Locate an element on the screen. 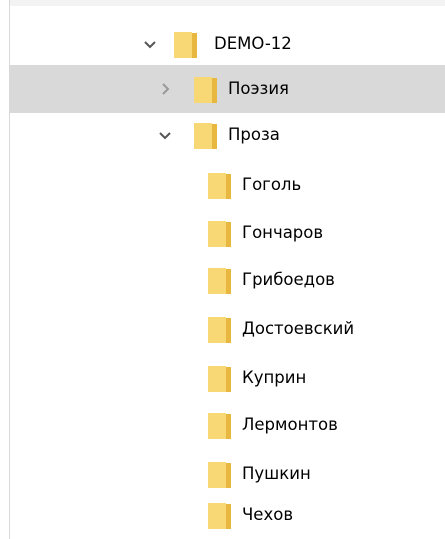 This screenshot has height=539, width=445. tree-item-label: Грибоедов is located at coordinates (288, 279).